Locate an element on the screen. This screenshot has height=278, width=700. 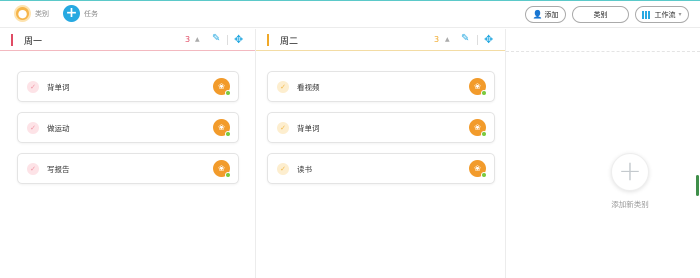
task-label: 看视频 is located at coordinates (308, 87).